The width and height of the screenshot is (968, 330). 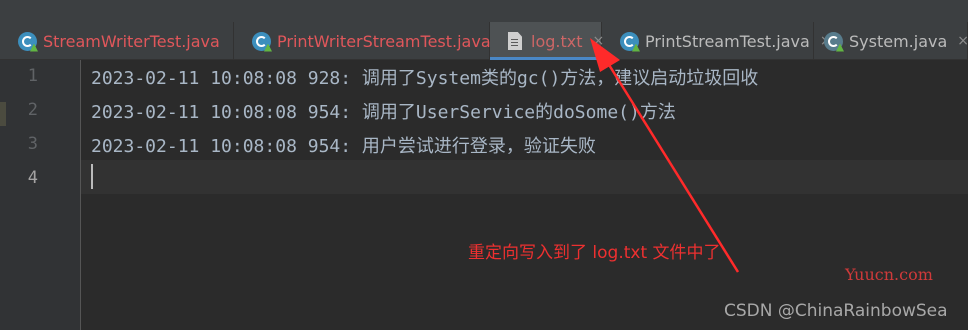 I want to click on annotation-arrow-icon, so click(x=665, y=155).